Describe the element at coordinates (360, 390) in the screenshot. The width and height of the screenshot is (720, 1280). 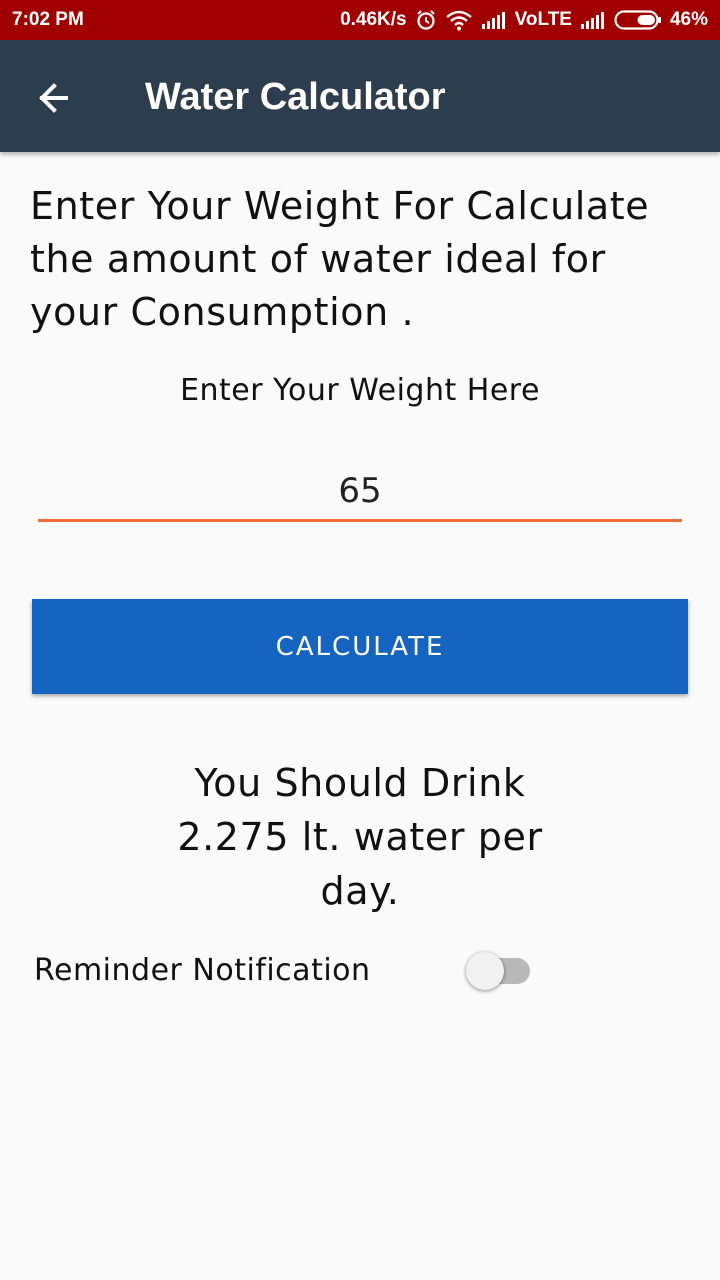
I see `weight-label: Enter Your Weight Here` at that location.